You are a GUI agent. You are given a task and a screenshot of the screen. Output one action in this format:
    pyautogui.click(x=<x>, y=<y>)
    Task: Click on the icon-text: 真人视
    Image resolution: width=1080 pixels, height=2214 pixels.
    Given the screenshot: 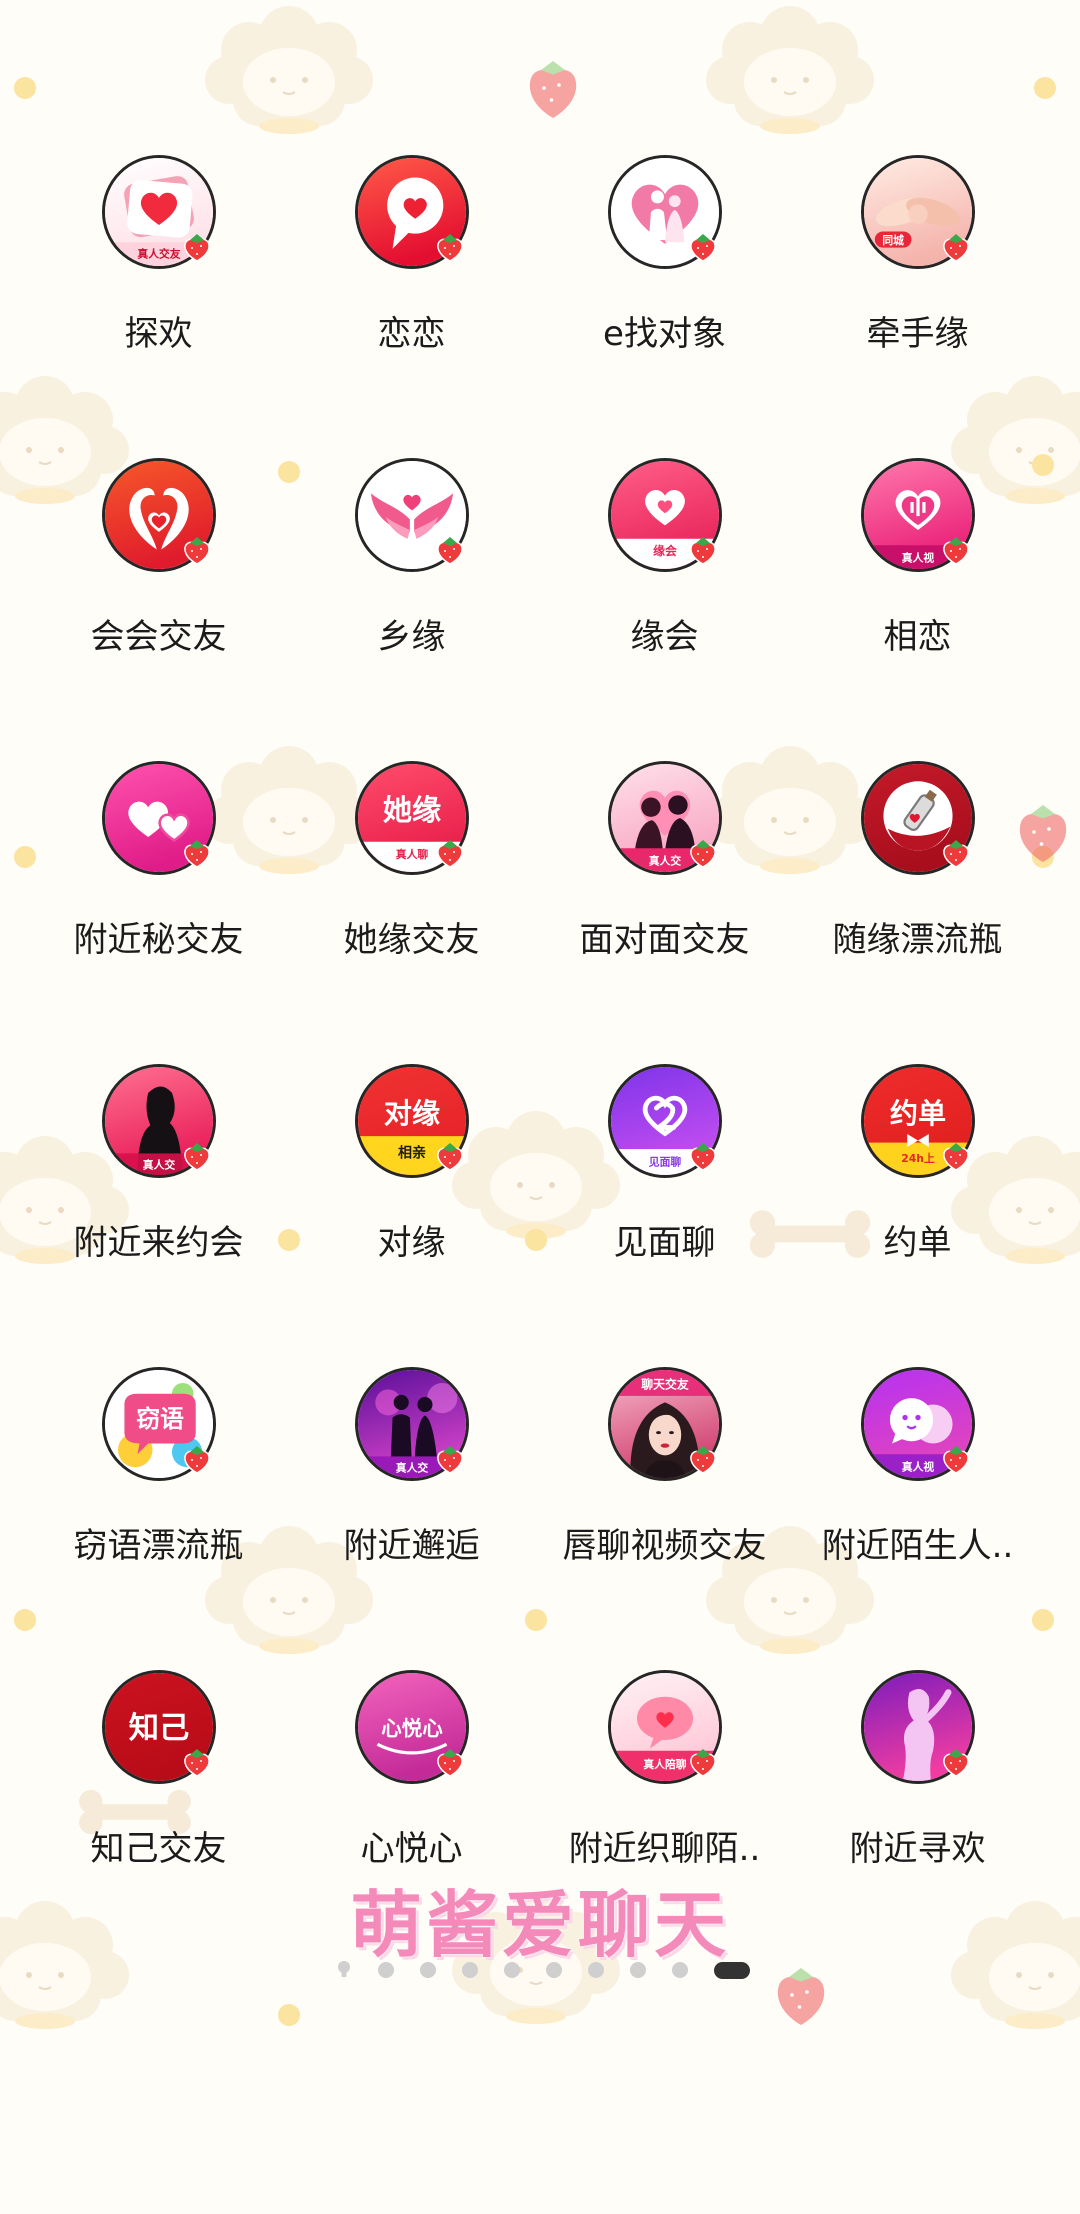 What is the action you would take?
    pyautogui.click(x=917, y=557)
    